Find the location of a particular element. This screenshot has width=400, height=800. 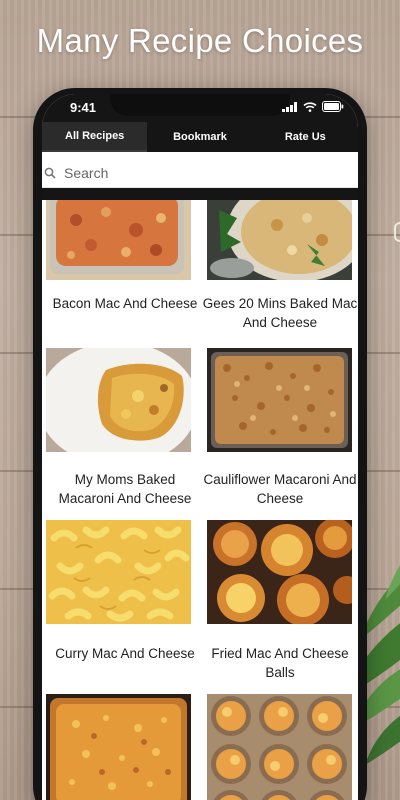

decorative-ring is located at coordinates (397, 232).